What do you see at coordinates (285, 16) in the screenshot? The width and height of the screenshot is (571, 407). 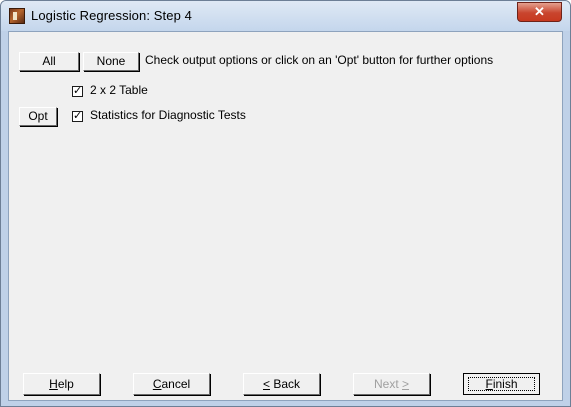 I see `title-bar: Logistic Regression: Step 4 ✕` at bounding box center [285, 16].